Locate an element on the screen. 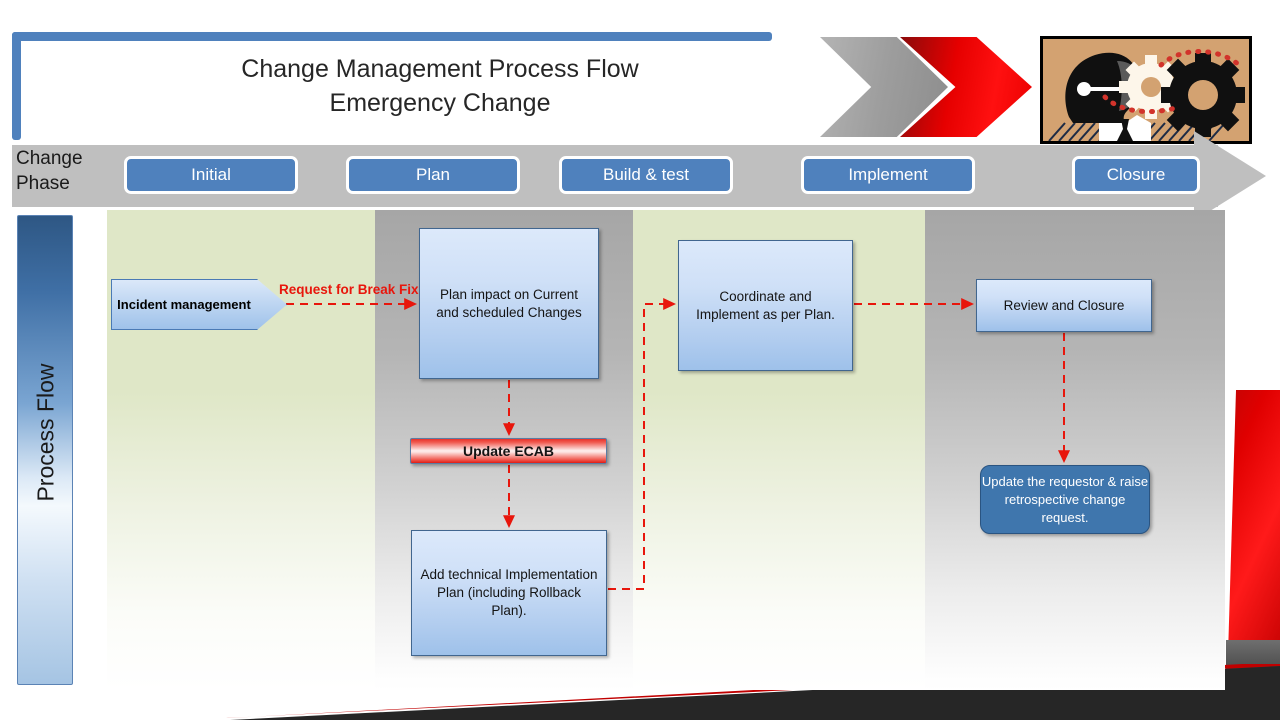 The width and height of the screenshot is (1280, 720). phase-chip-build-test: Build & test is located at coordinates (646, 175).